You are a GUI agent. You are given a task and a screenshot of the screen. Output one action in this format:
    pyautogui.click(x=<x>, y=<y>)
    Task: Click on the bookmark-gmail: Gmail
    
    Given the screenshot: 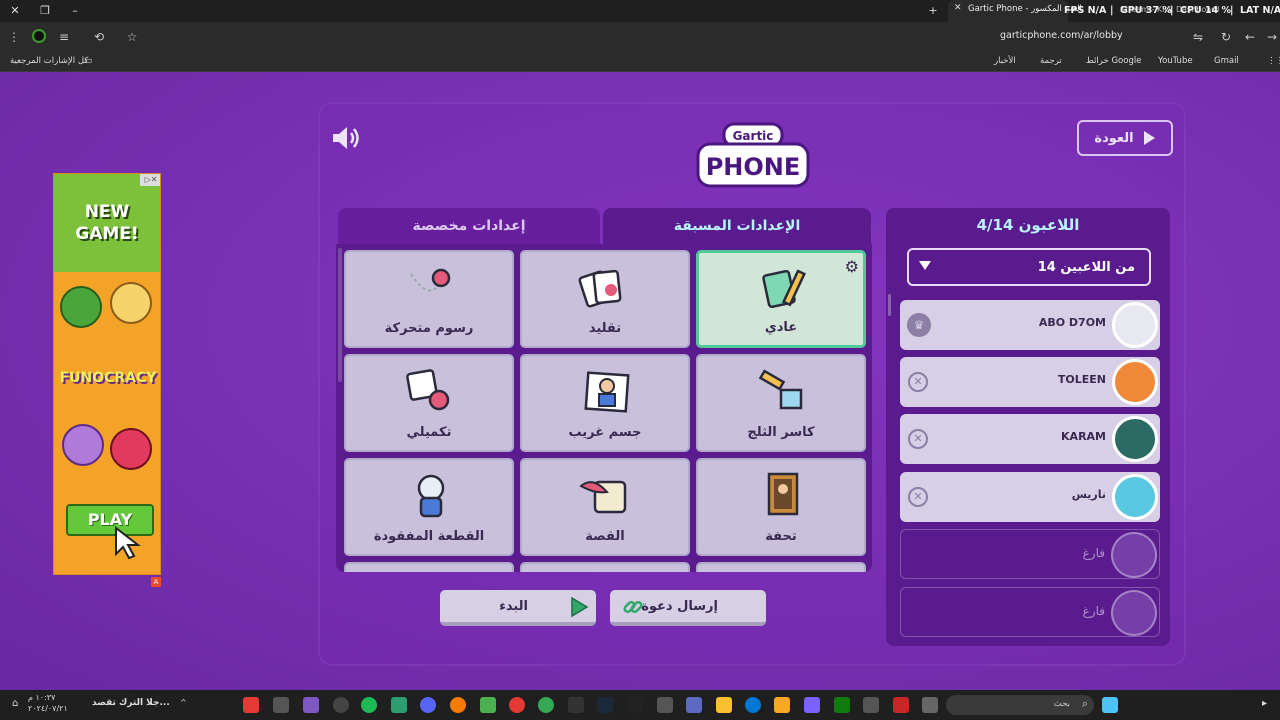 What is the action you would take?
    pyautogui.click(x=1226, y=61)
    